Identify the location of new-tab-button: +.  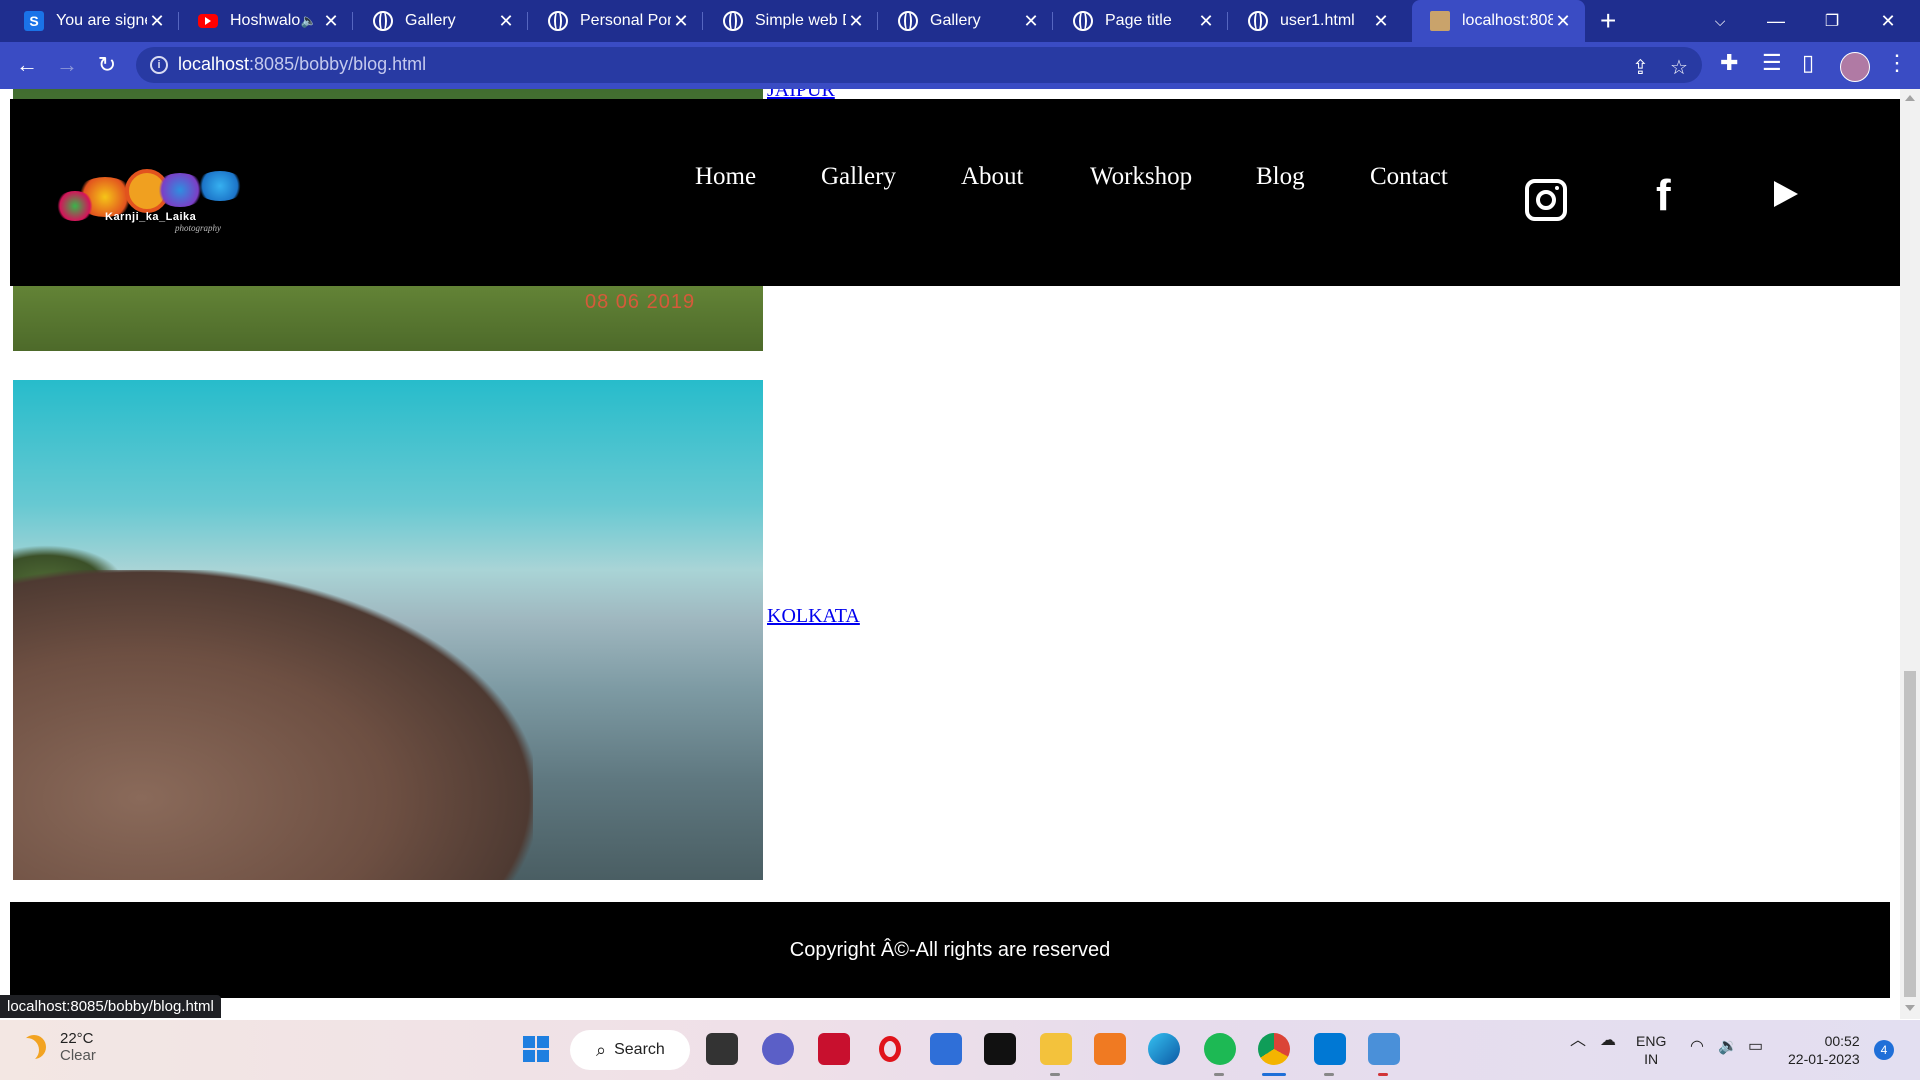
(1608, 21).